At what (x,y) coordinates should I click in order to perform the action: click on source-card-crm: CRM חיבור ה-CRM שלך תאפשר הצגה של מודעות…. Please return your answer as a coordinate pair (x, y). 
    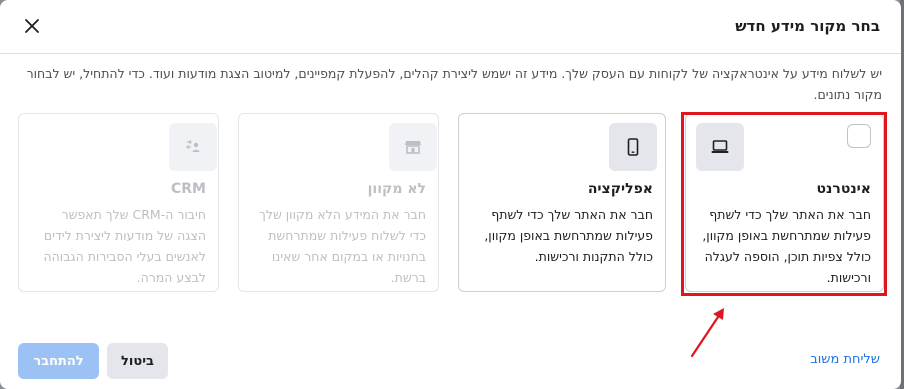
    Looking at the image, I should click on (118, 202).